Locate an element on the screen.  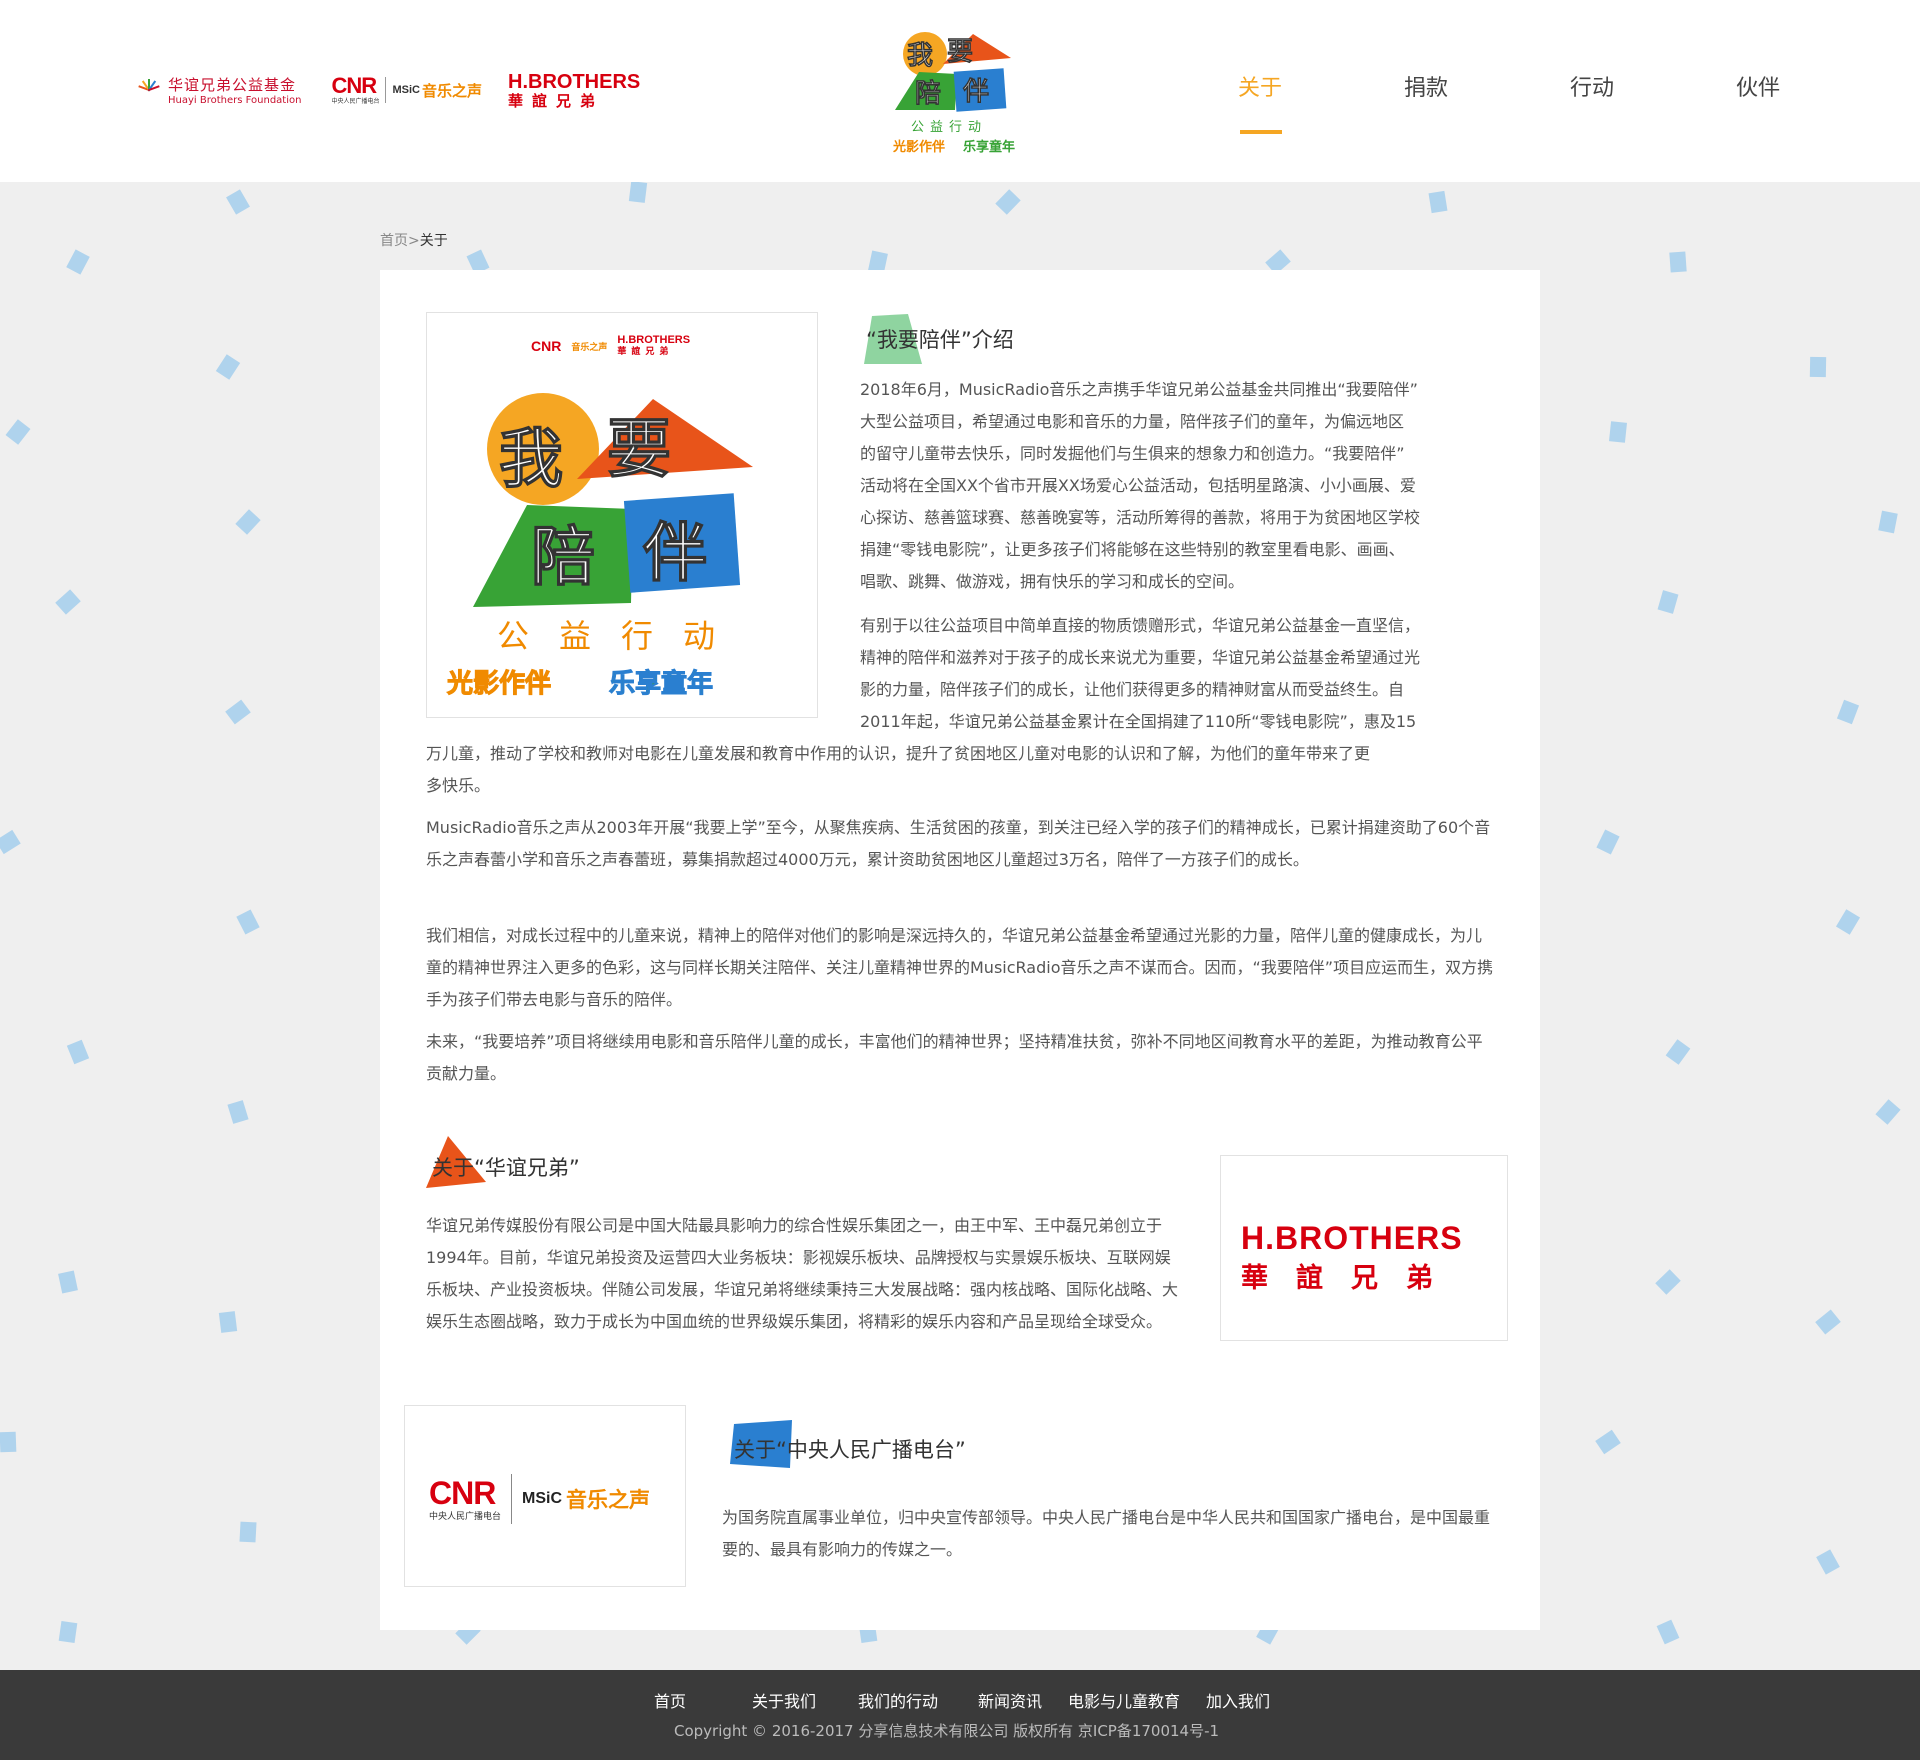
poster-hbrothers: H.BROTHERS 華誼兄弟 is located at coordinates (654, 345).